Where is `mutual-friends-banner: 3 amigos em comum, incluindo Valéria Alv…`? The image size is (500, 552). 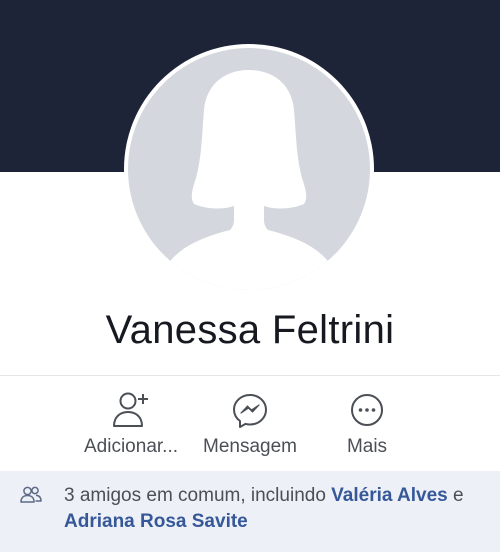 mutual-friends-banner: 3 amigos em comum, incluindo Valéria Alv… is located at coordinates (250, 511).